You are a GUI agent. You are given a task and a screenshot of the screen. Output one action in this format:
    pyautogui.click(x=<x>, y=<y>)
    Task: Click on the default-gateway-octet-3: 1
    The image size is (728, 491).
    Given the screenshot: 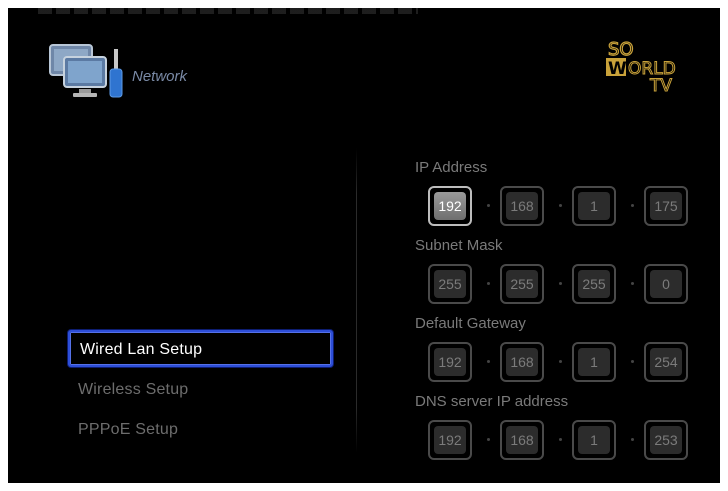 What is the action you would take?
    pyautogui.click(x=594, y=362)
    